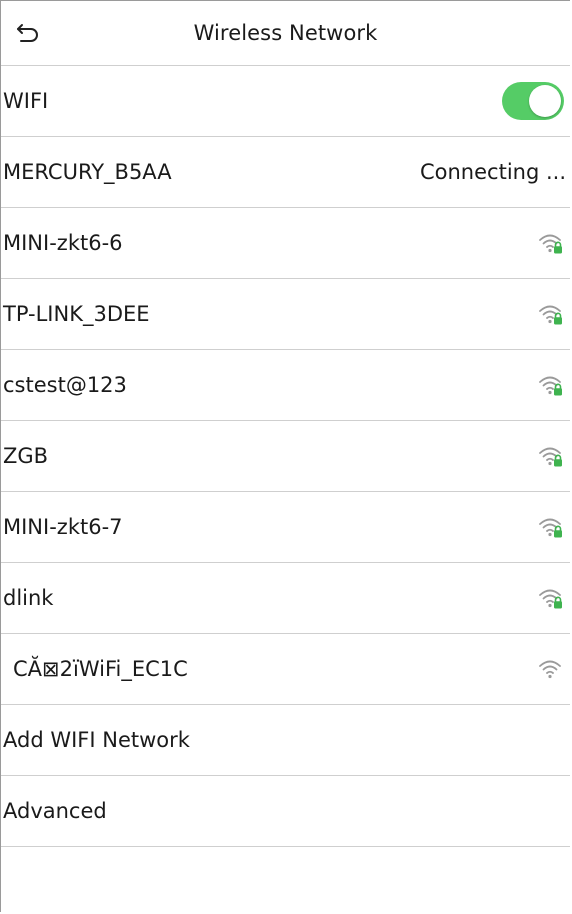 The width and height of the screenshot is (572, 914). Describe the element at coordinates (285, 385) in the screenshot. I see `network-list-item: cstest@123` at that location.